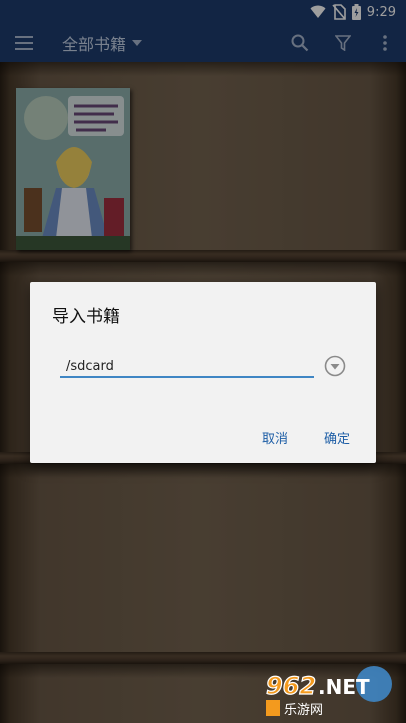  I want to click on path-dropdown-button, so click(335, 366).